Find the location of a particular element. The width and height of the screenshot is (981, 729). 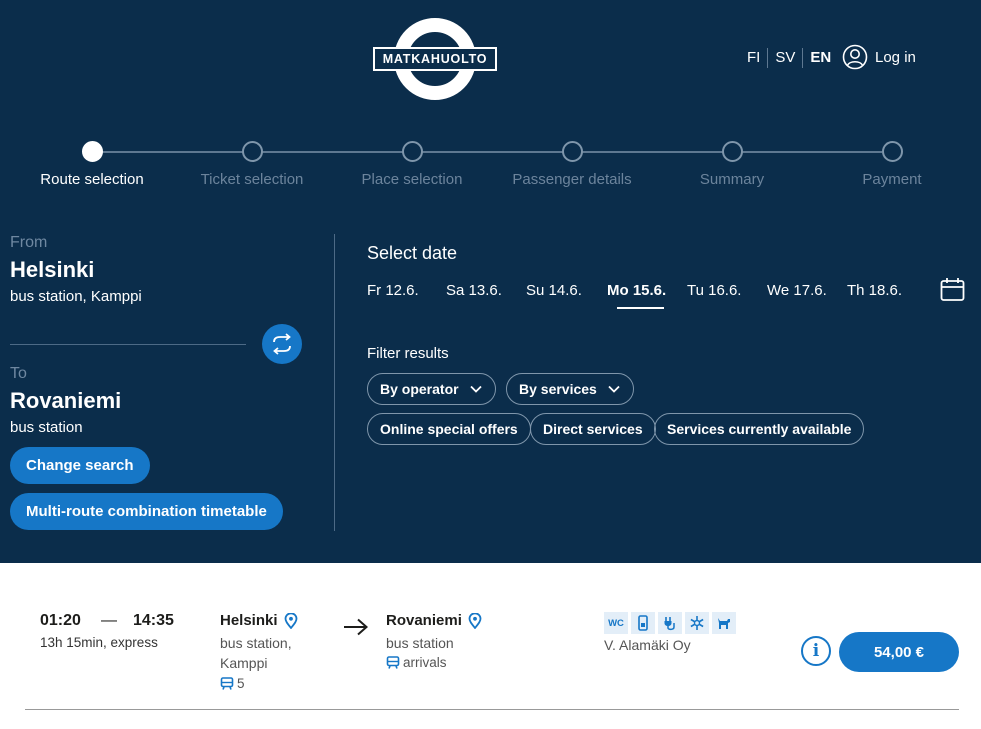

swap-arrows-icon is located at coordinates (282, 344).